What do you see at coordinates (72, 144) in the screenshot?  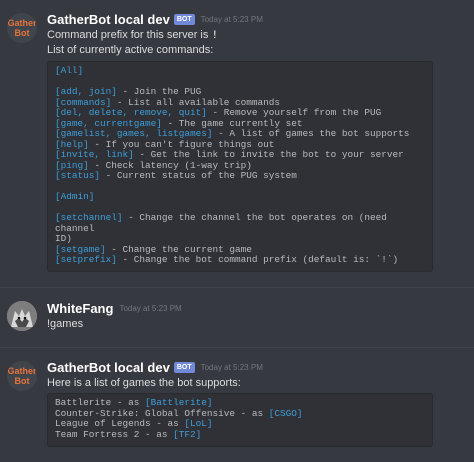 I see `code-keyword: [help]` at bounding box center [72, 144].